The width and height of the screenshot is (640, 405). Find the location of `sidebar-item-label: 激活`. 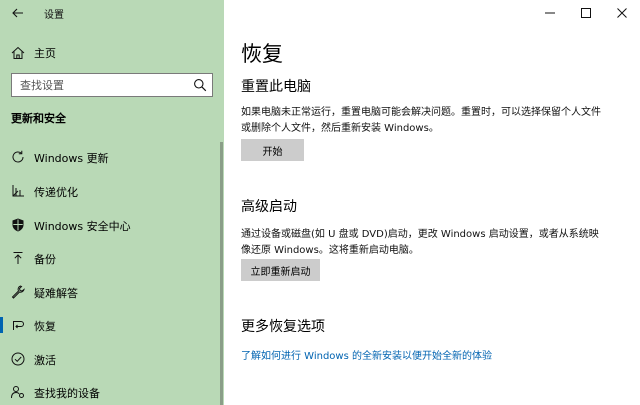

sidebar-item-label: 激活 is located at coordinates (45, 360).